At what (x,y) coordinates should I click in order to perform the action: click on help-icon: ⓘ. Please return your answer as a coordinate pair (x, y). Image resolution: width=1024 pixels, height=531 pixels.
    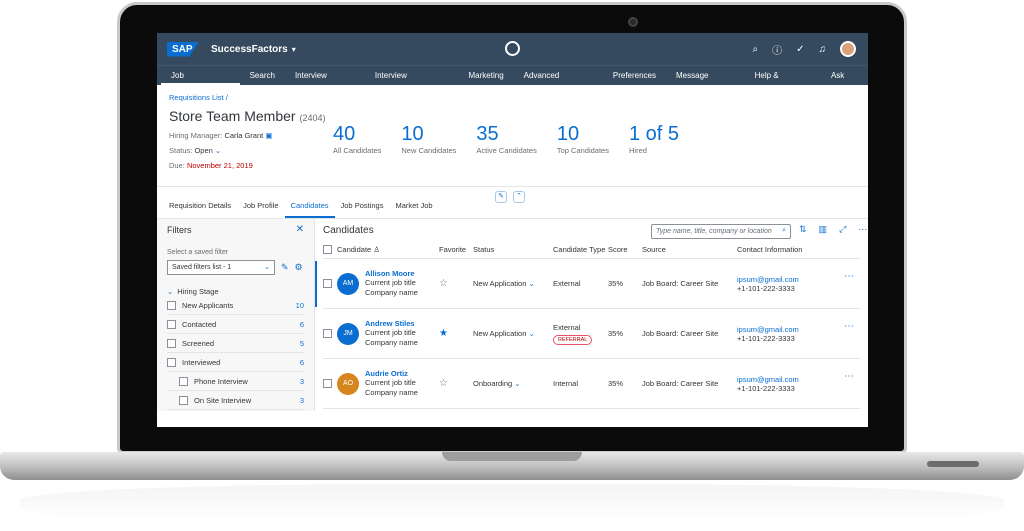
    Looking at the image, I should click on (777, 49).